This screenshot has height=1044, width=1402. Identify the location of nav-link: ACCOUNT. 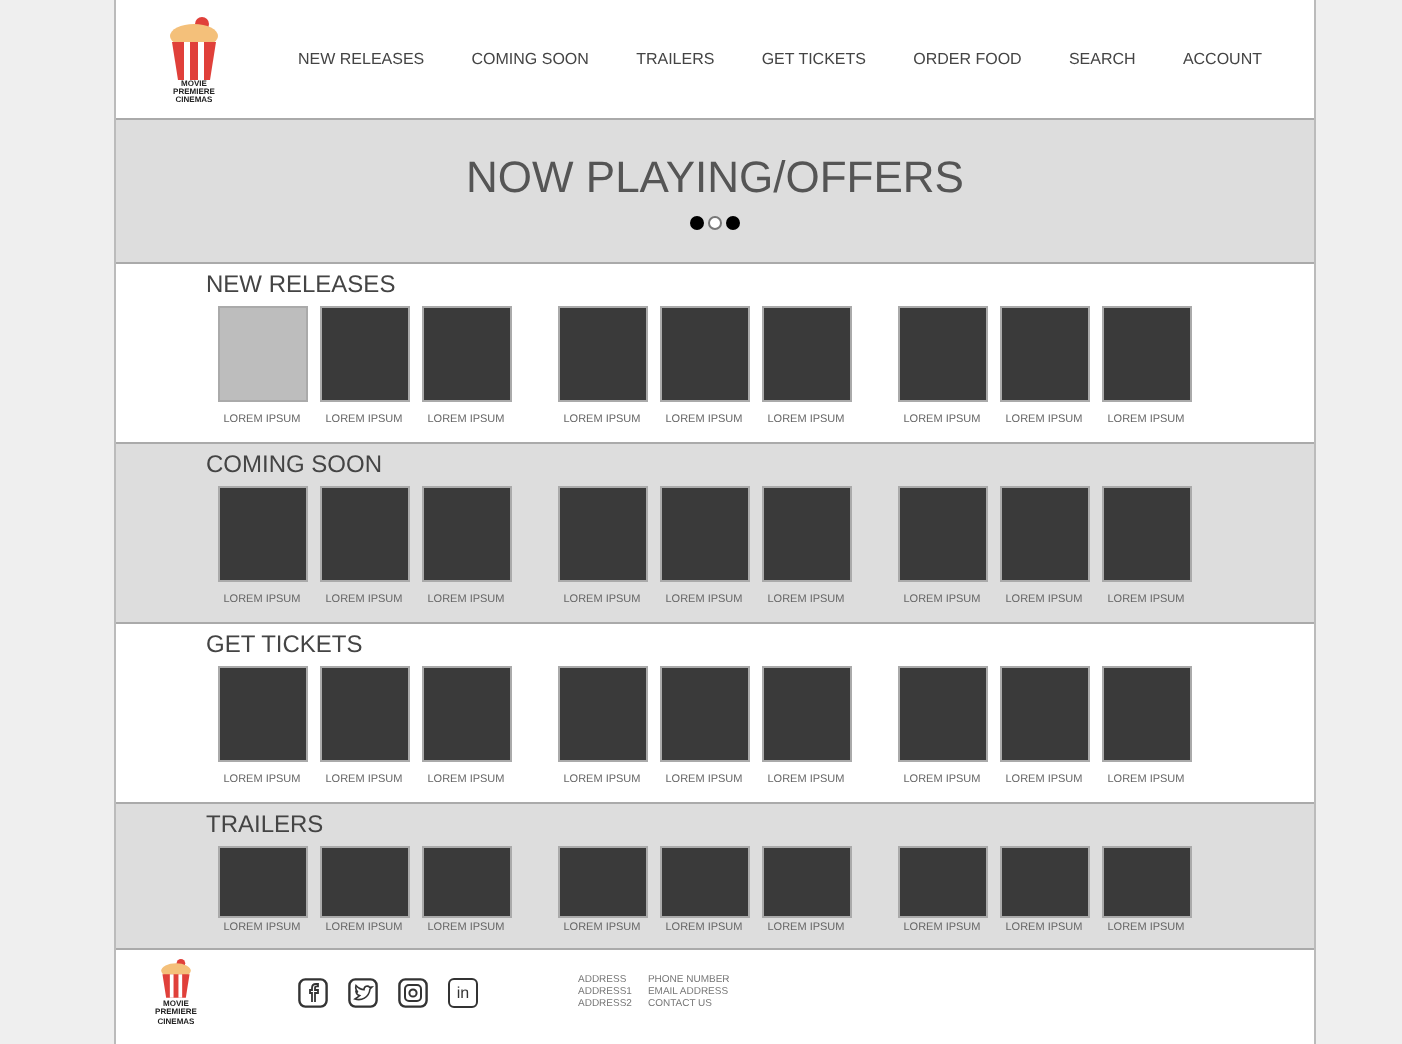
(1222, 59).